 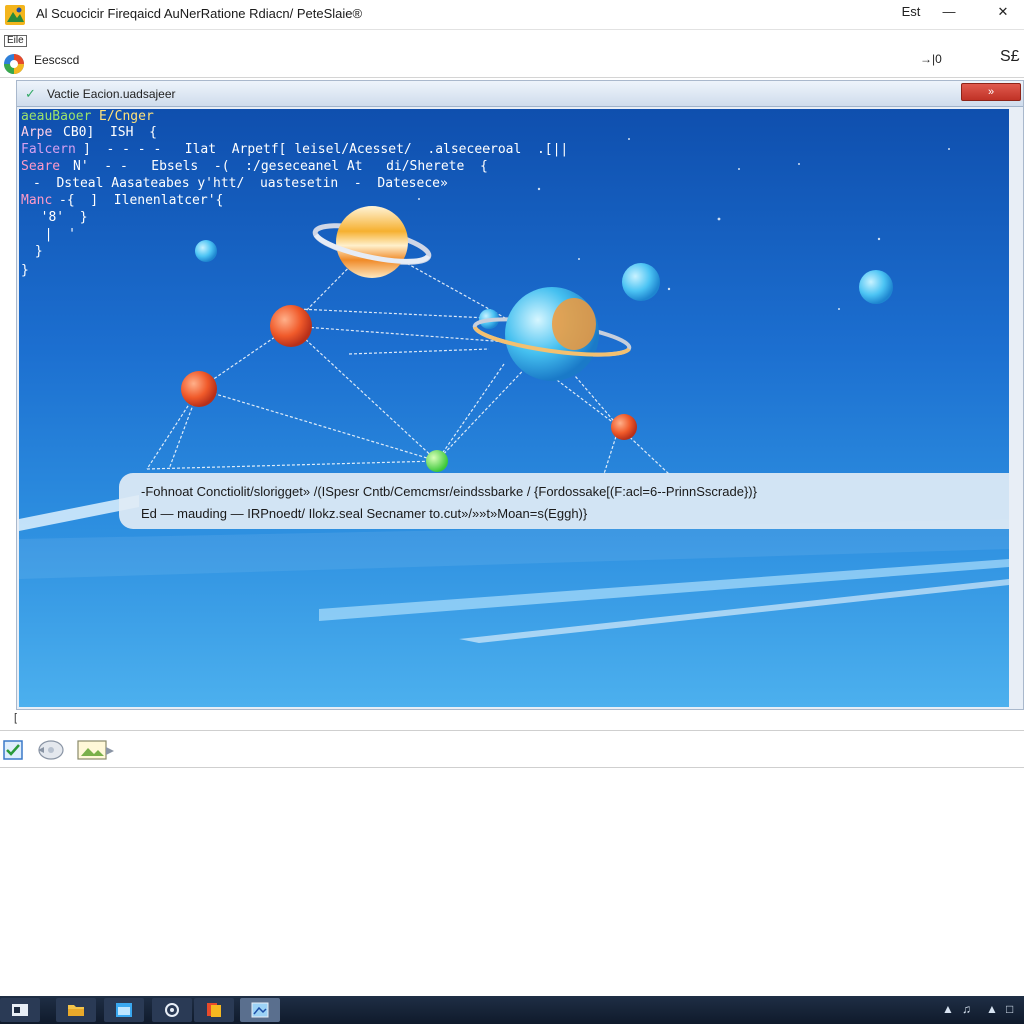 I want to click on code-line-1: E/Cnger, so click(x=126, y=116).